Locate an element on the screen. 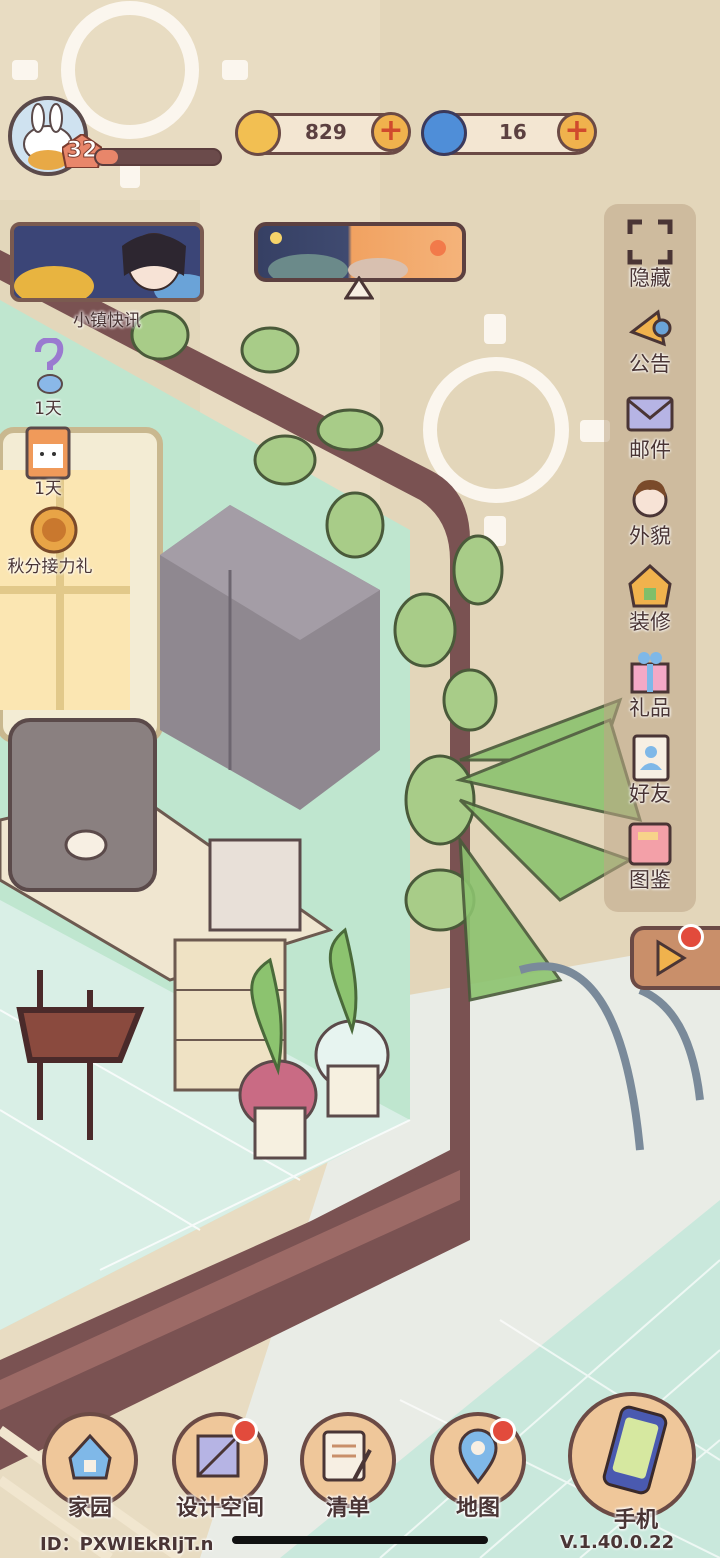  event-question-potion: 1天 is located at coordinates (48, 377).